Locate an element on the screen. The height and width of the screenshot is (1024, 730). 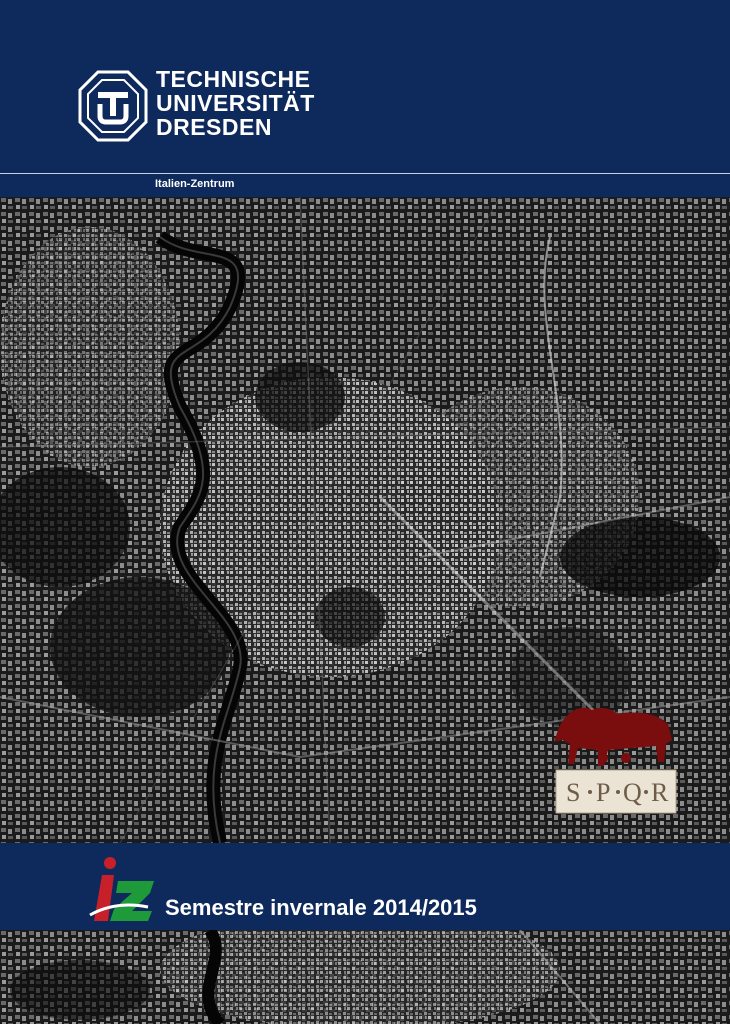
university-name: TECHNISCHE UNIVERSITÄT DRESDEN is located at coordinates (235, 103).